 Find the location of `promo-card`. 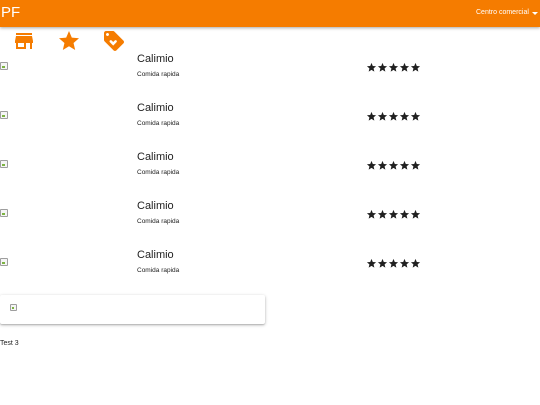

promo-card is located at coordinates (132, 309).